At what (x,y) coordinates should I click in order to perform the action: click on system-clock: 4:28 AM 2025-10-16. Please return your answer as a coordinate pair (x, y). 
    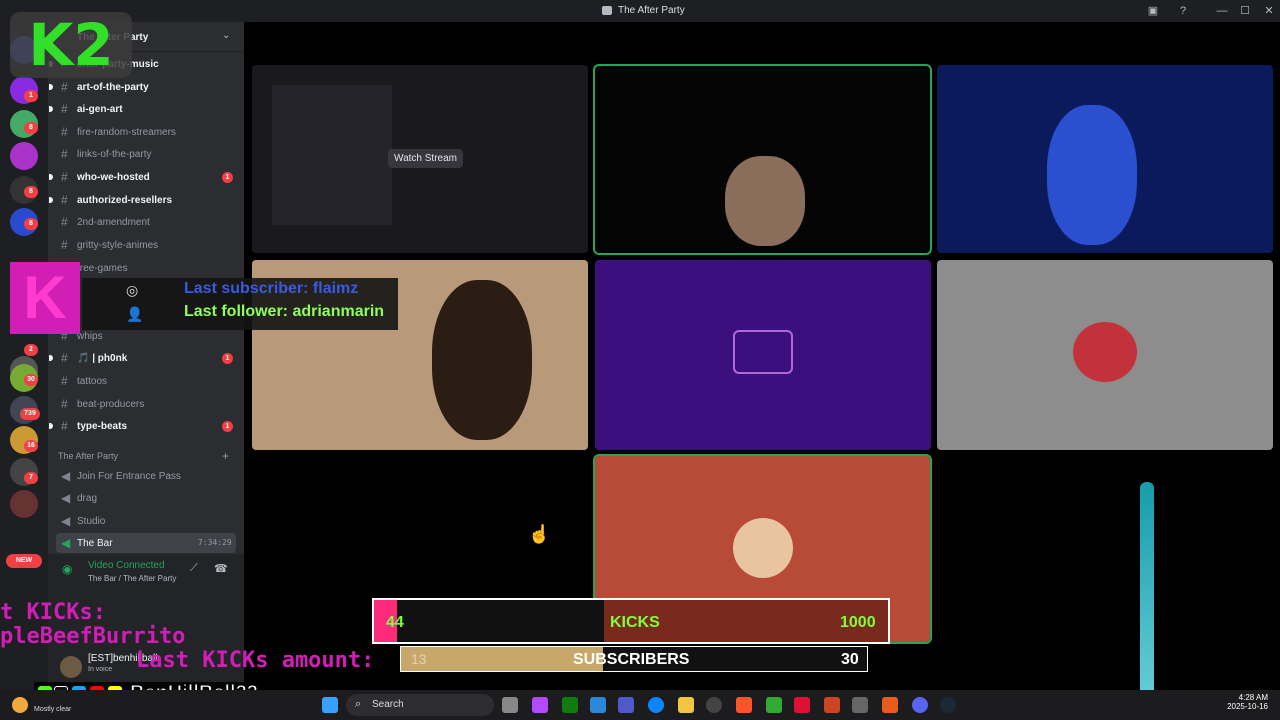
    Looking at the image, I should click on (1244, 702).